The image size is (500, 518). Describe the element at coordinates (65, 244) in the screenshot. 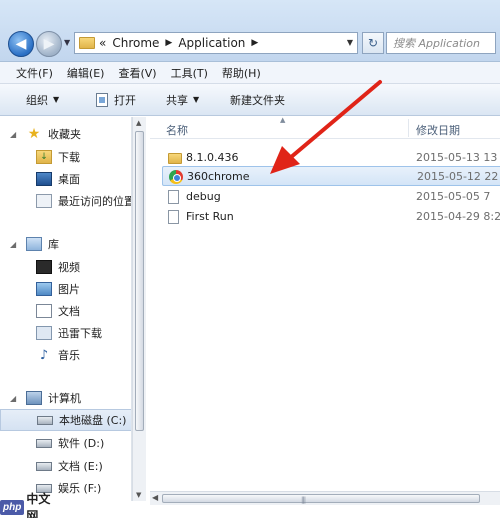

I see `nav-libraries: ◢ 库` at that location.